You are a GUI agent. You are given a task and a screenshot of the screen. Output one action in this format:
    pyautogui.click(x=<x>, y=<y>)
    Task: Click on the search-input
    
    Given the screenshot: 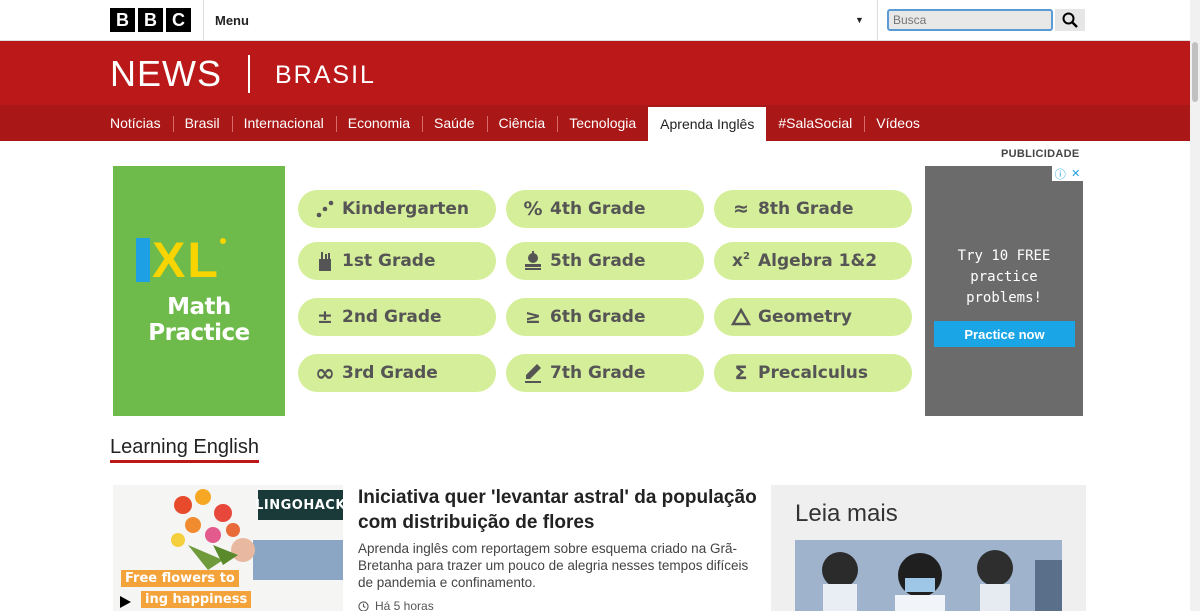 What is the action you would take?
    pyautogui.click(x=970, y=20)
    